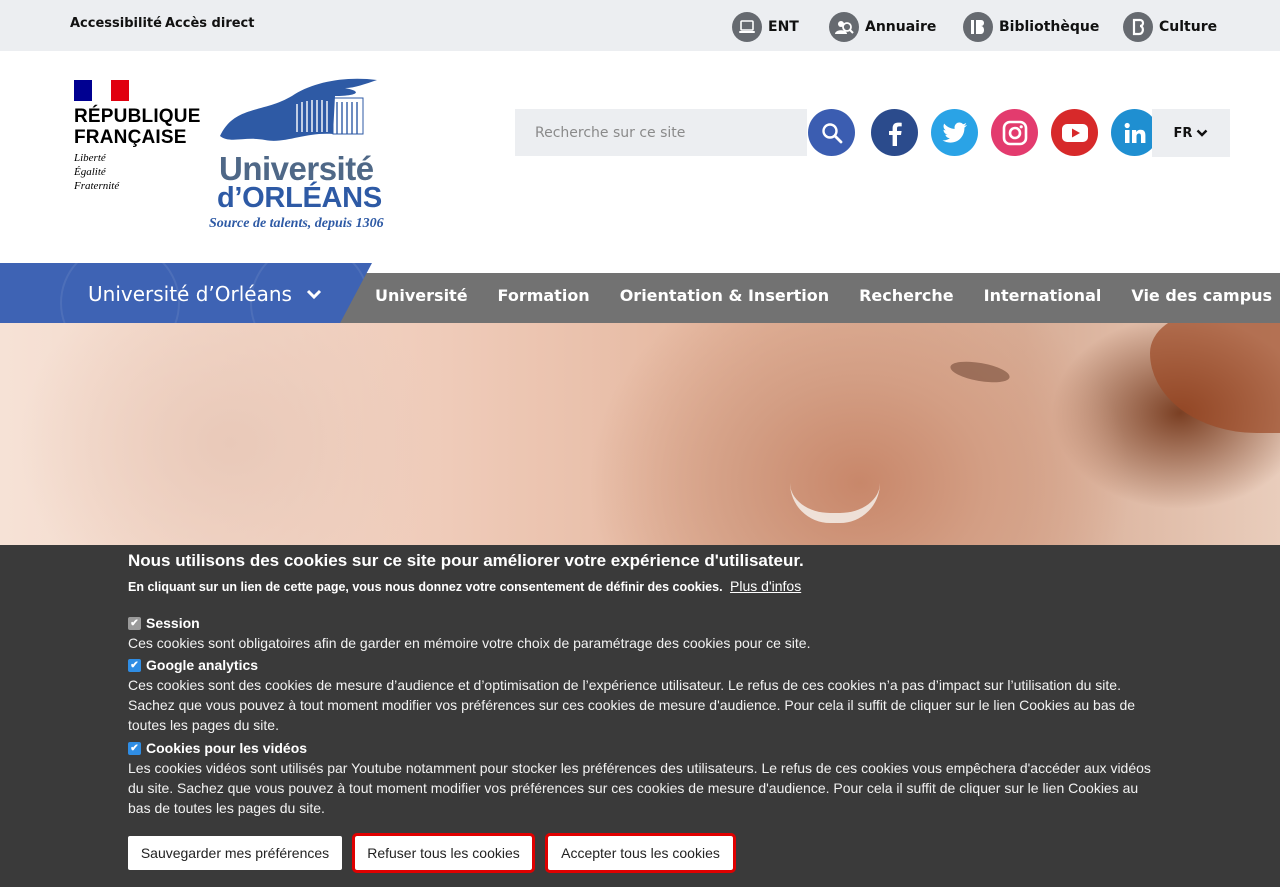 This screenshot has width=1280, height=887. Describe the element at coordinates (844, 27) in the screenshot. I see `people-search-icon` at that location.